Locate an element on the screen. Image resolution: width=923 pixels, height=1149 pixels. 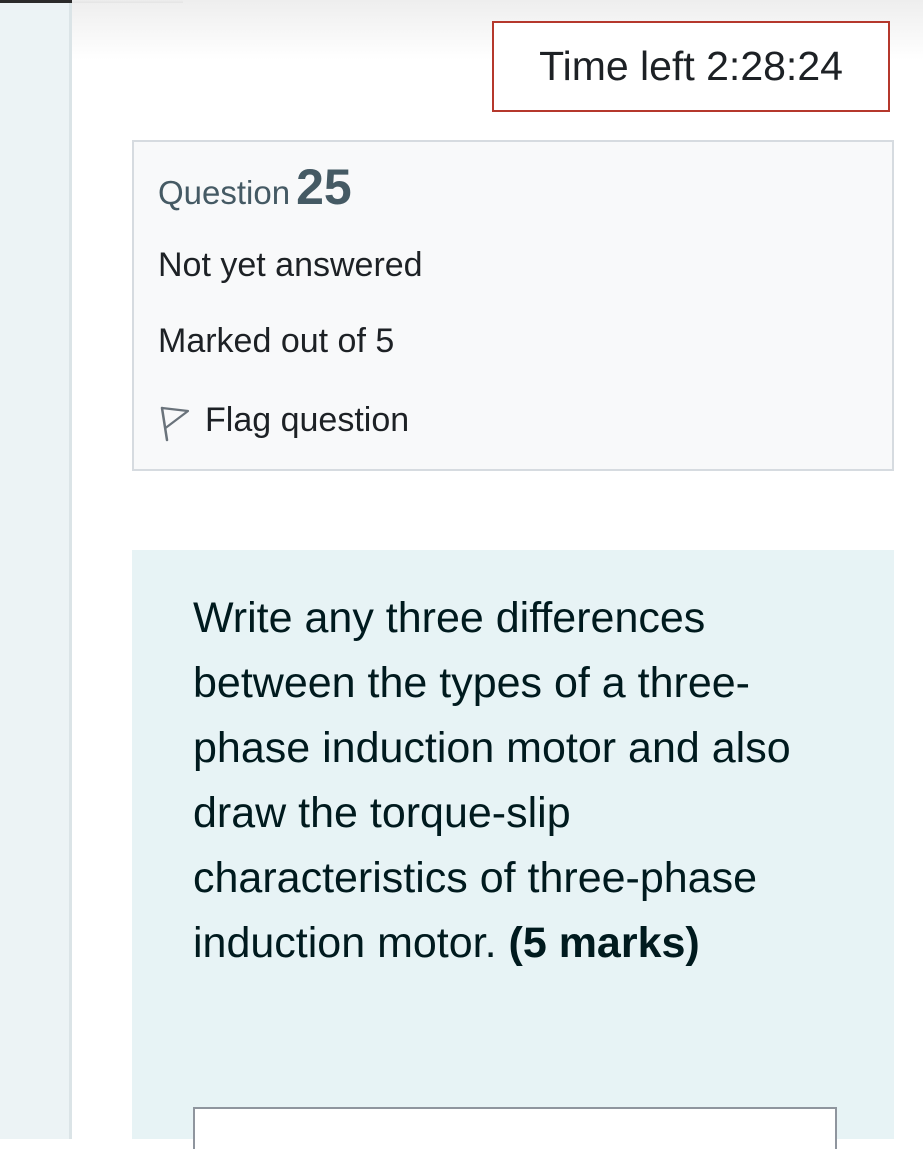
drawer-divider is located at coordinates (70, 571).